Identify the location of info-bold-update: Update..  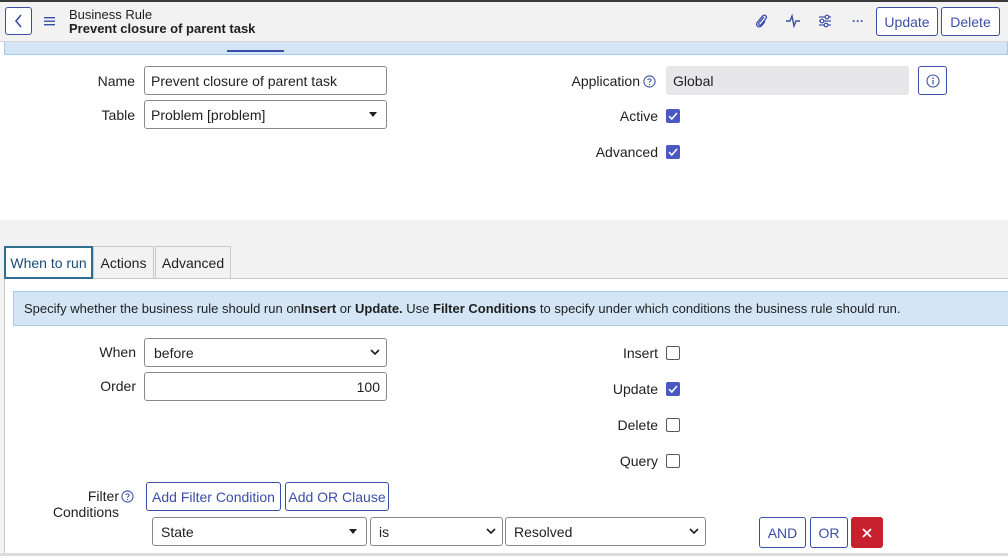
(378, 308).